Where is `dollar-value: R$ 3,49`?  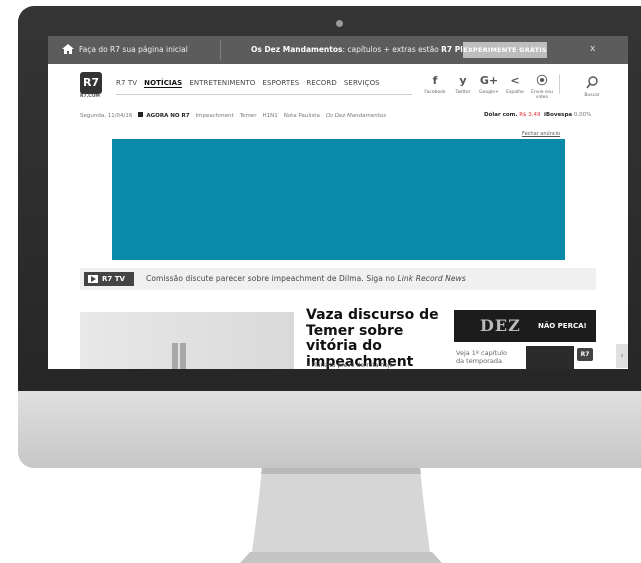
dollar-value: R$ 3,49 is located at coordinates (530, 115).